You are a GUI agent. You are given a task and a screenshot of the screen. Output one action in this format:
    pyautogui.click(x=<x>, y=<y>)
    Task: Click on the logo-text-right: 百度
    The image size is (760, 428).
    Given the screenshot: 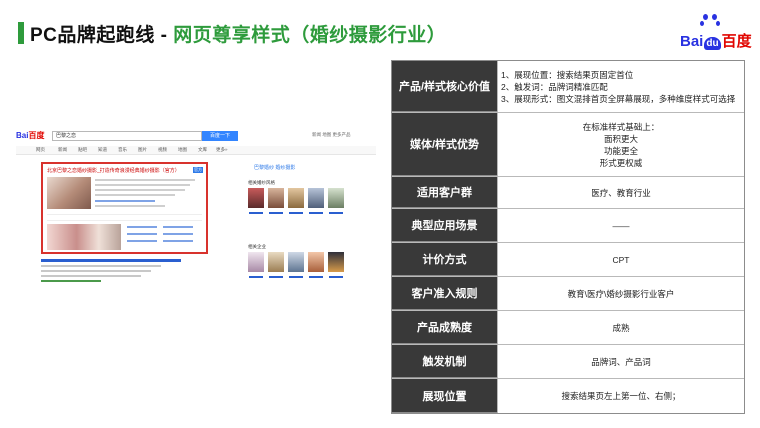 What is the action you would take?
    pyautogui.click(x=736, y=41)
    